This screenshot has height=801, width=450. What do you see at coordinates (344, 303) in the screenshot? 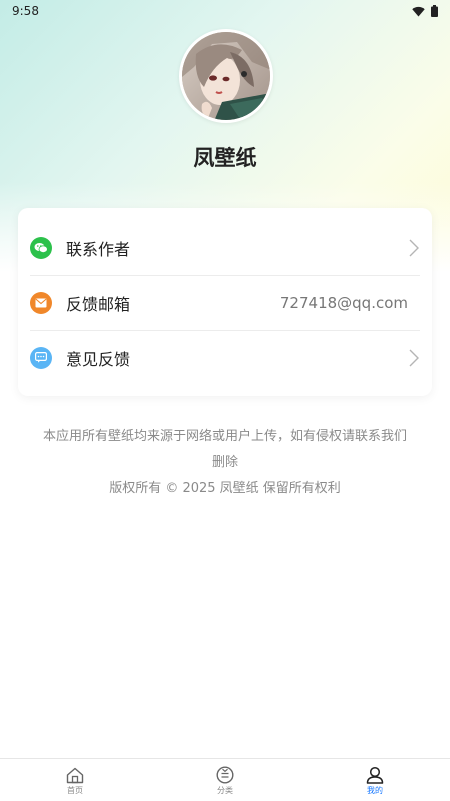
I see `email-value: 727418@qq.com` at bounding box center [344, 303].